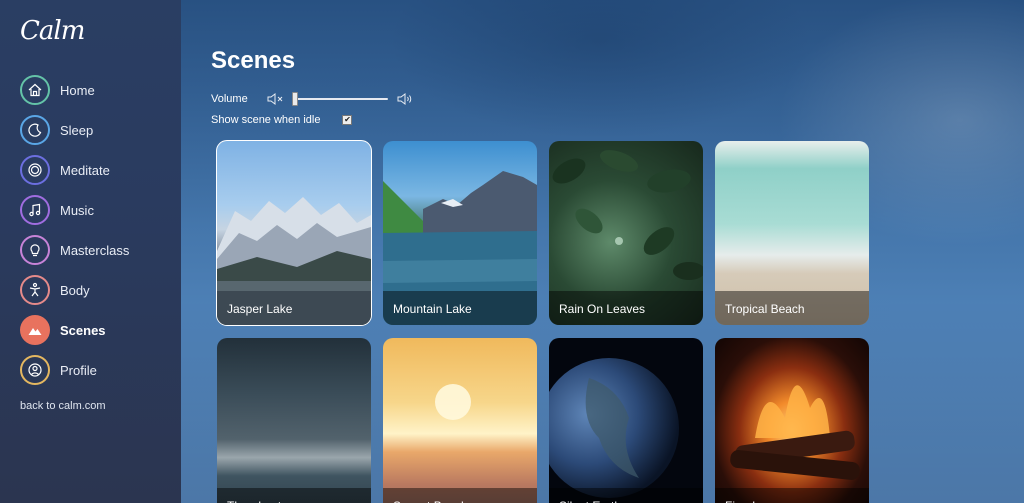  I want to click on scene-card-mountain-lake: Mountain Lake, so click(460, 233).